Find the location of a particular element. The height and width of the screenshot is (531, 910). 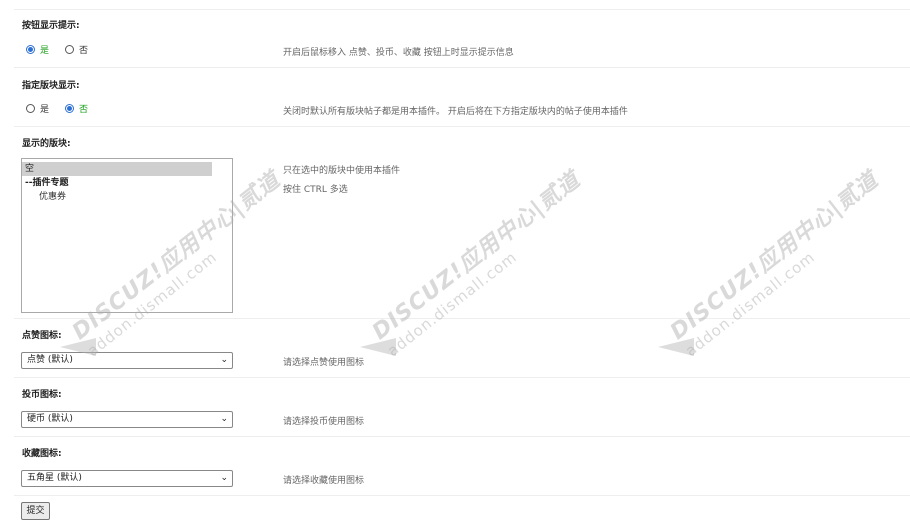

fav-icon-description: 请选择收藏使用图标 is located at coordinates (324, 481).